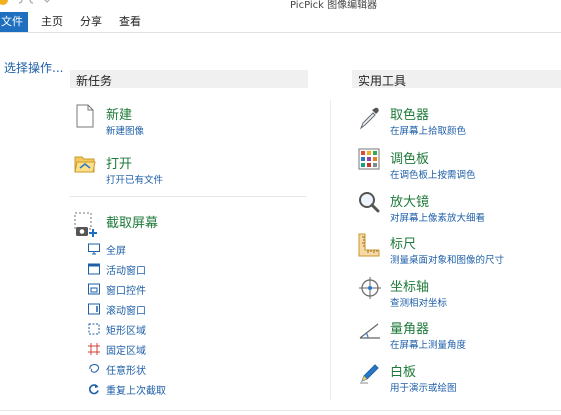 The width and height of the screenshot is (561, 415). I want to click on monitor-icon, so click(94, 249).